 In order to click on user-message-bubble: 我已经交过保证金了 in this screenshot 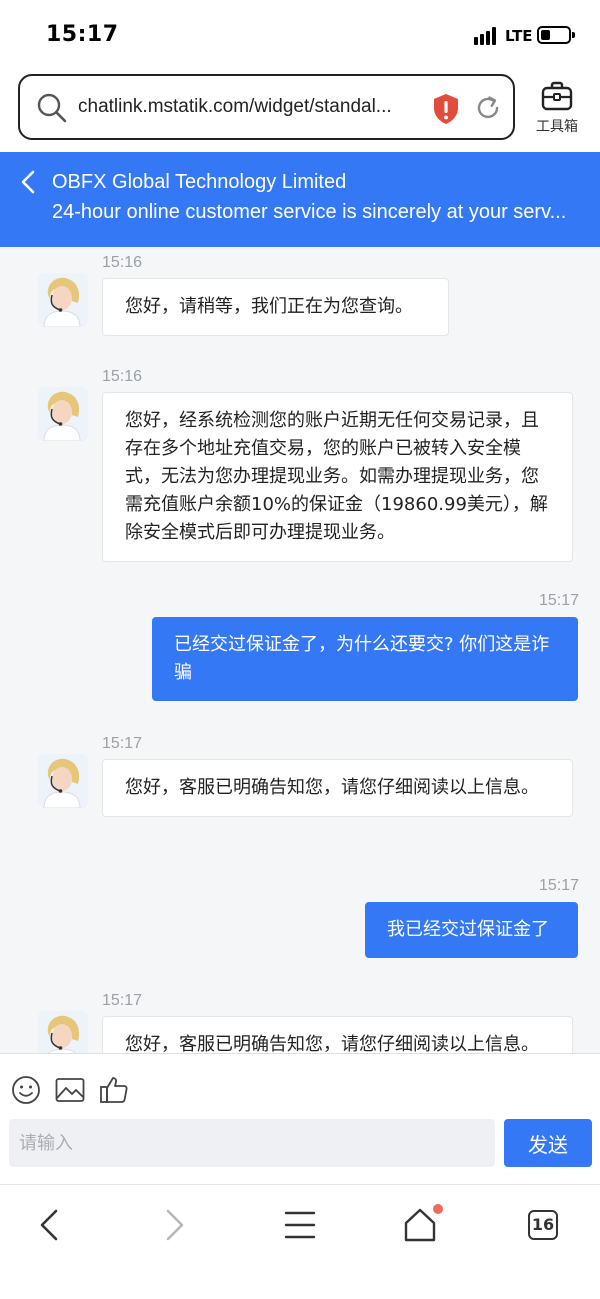, I will do `click(471, 930)`.